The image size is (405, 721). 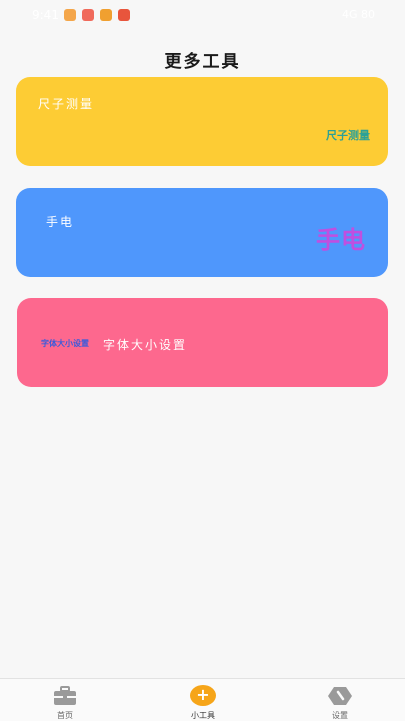 I want to click on font-size-card: 字体大小设置 字体大小设置, so click(x=202, y=342).